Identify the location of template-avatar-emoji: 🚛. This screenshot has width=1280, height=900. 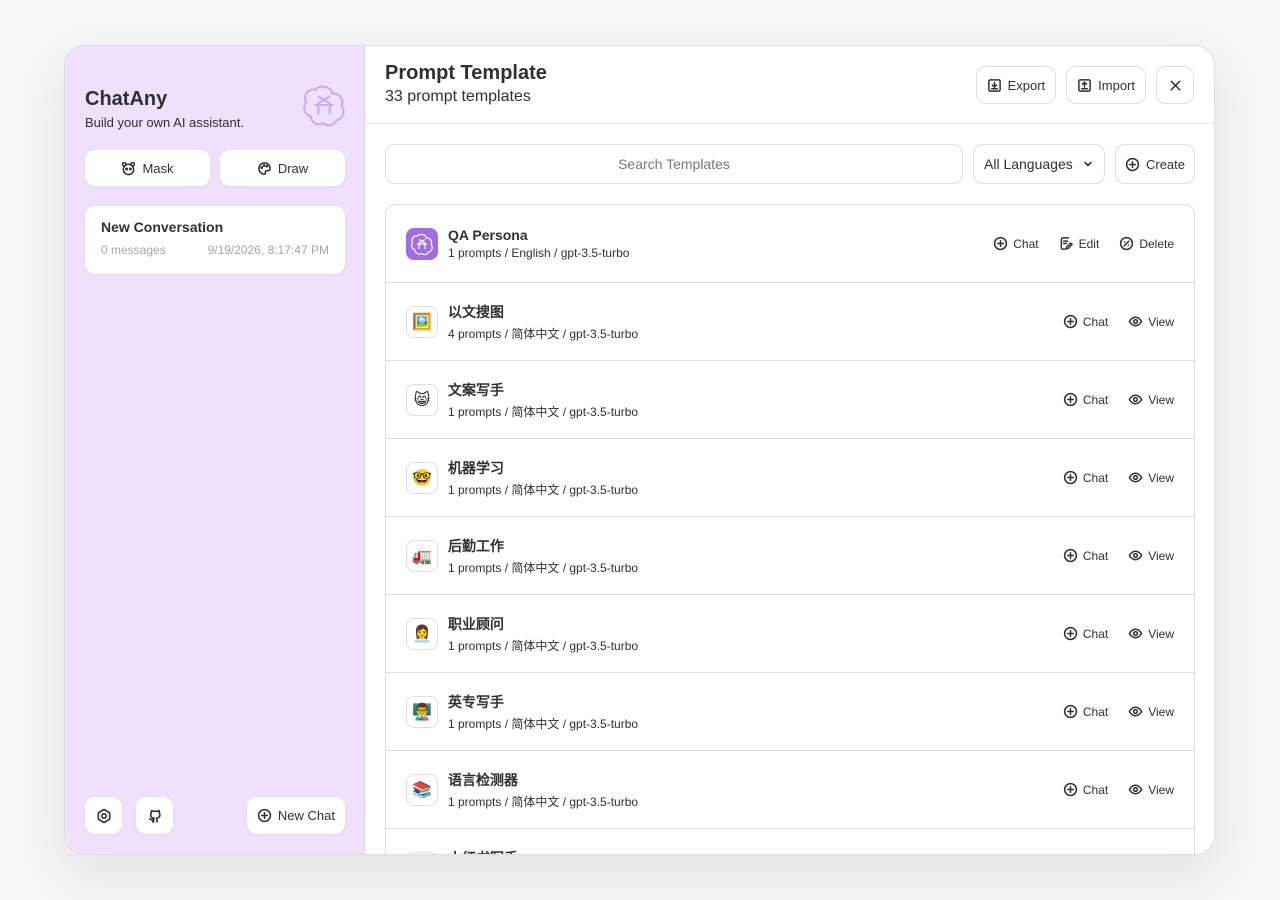
(422, 556).